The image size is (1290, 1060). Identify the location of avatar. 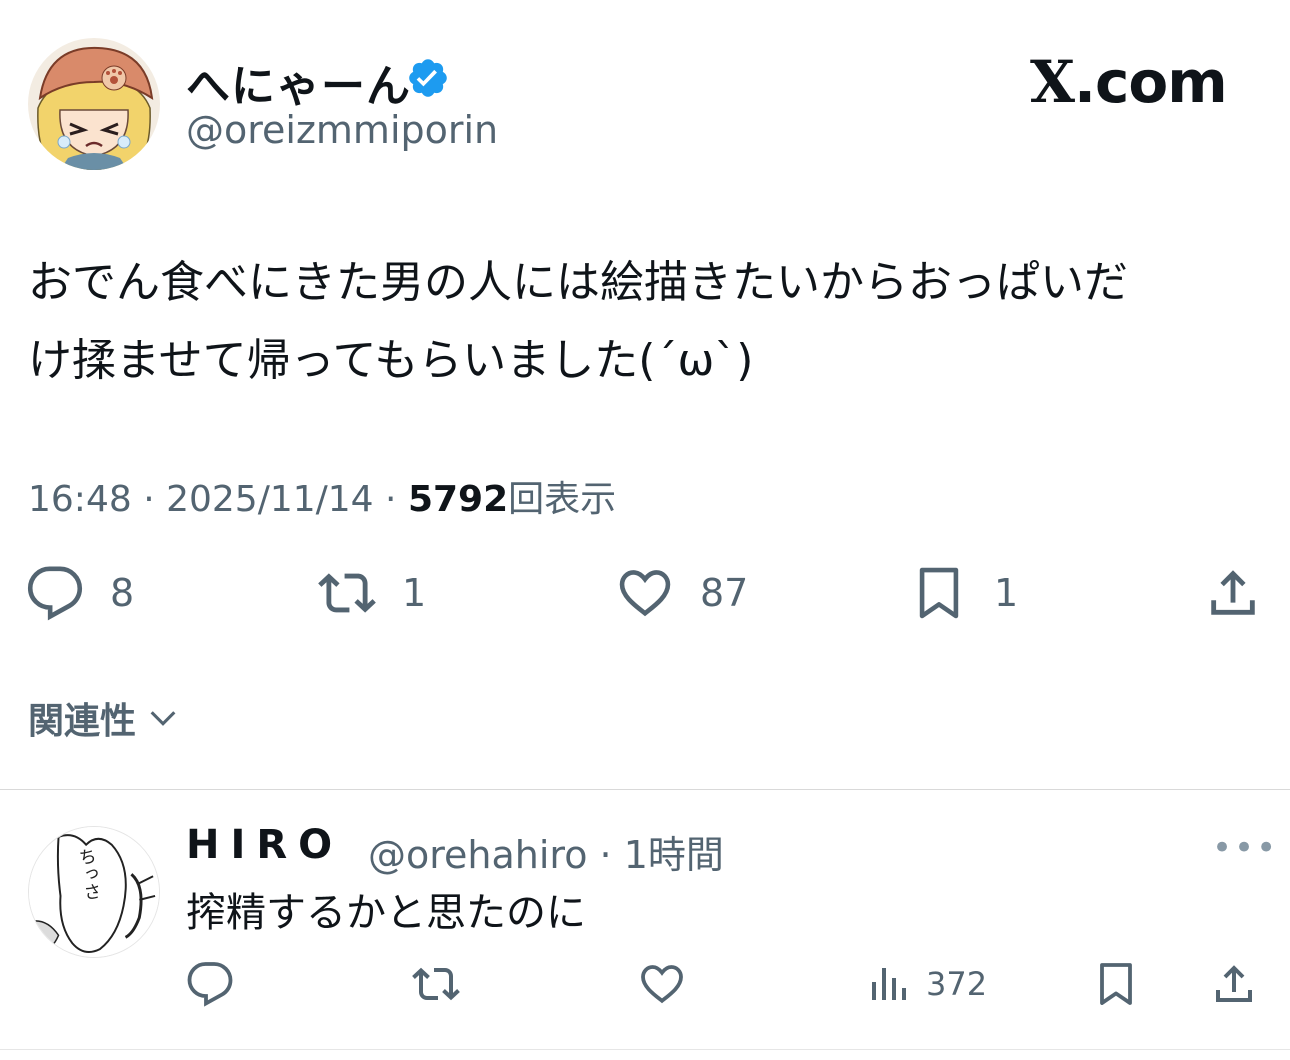
(94, 104).